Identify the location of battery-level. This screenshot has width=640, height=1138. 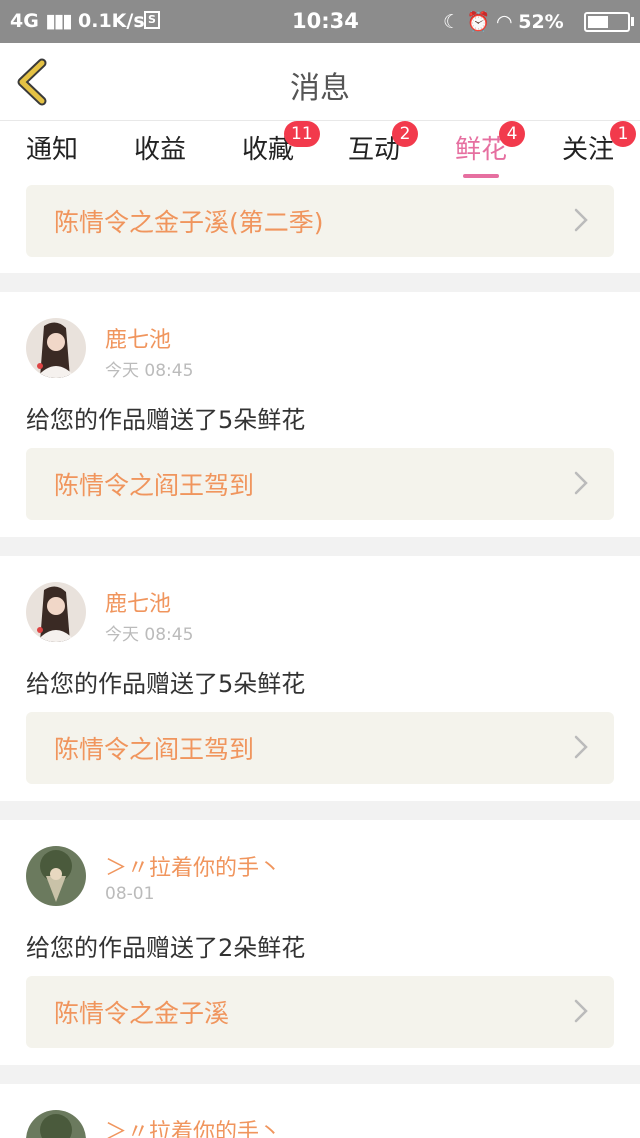
(598, 22).